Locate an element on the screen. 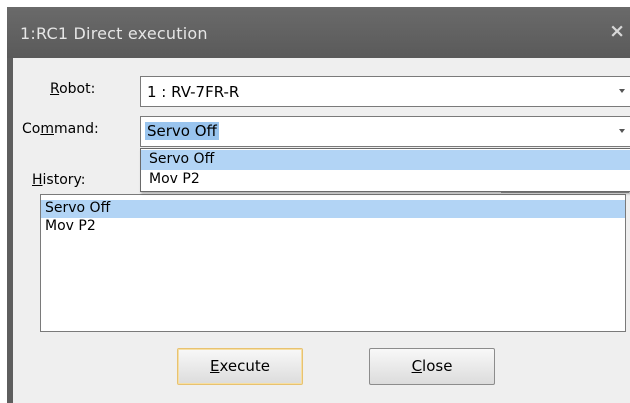  robot-select-value: 1 : RV-7FR-R is located at coordinates (193, 92).